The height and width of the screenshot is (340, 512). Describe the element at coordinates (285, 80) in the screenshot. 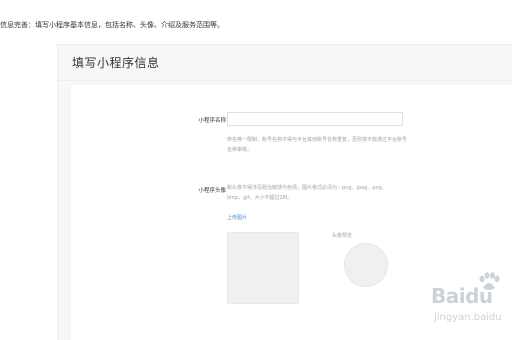

I see `title-divider` at that location.